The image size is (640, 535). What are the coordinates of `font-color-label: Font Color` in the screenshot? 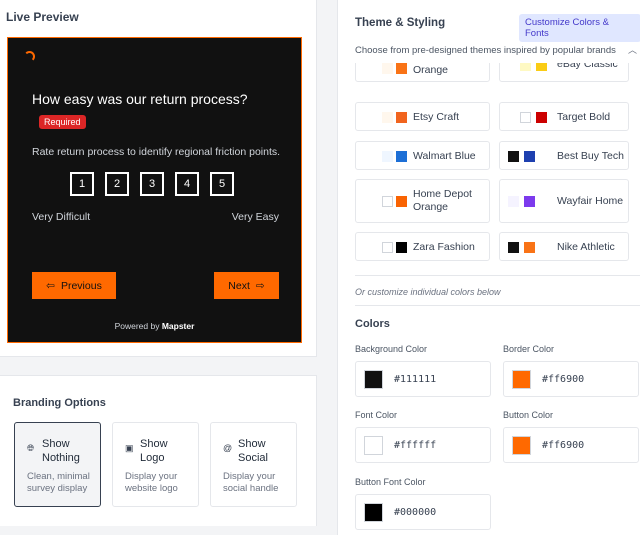 It's located at (376, 415).